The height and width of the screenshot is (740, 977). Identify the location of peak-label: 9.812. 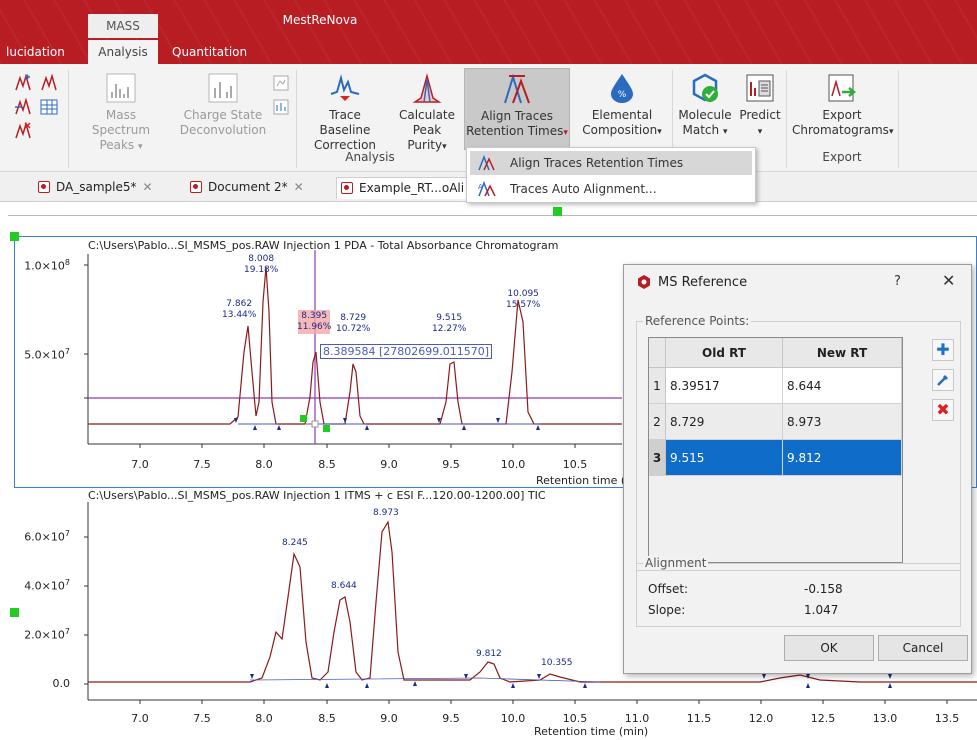
(489, 654).